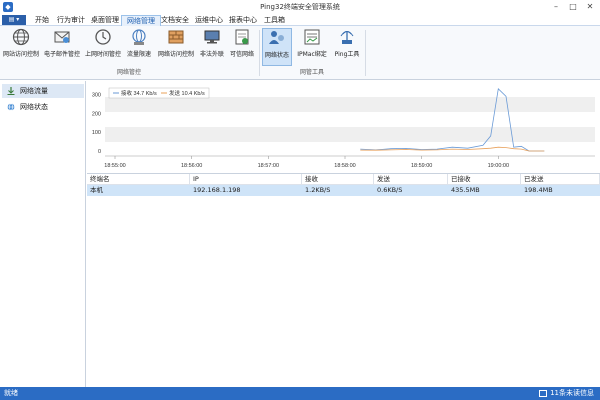 The image size is (600, 400). What do you see at coordinates (246, 179) in the screenshot?
I see `column-header-ip: IP` at bounding box center [246, 179].